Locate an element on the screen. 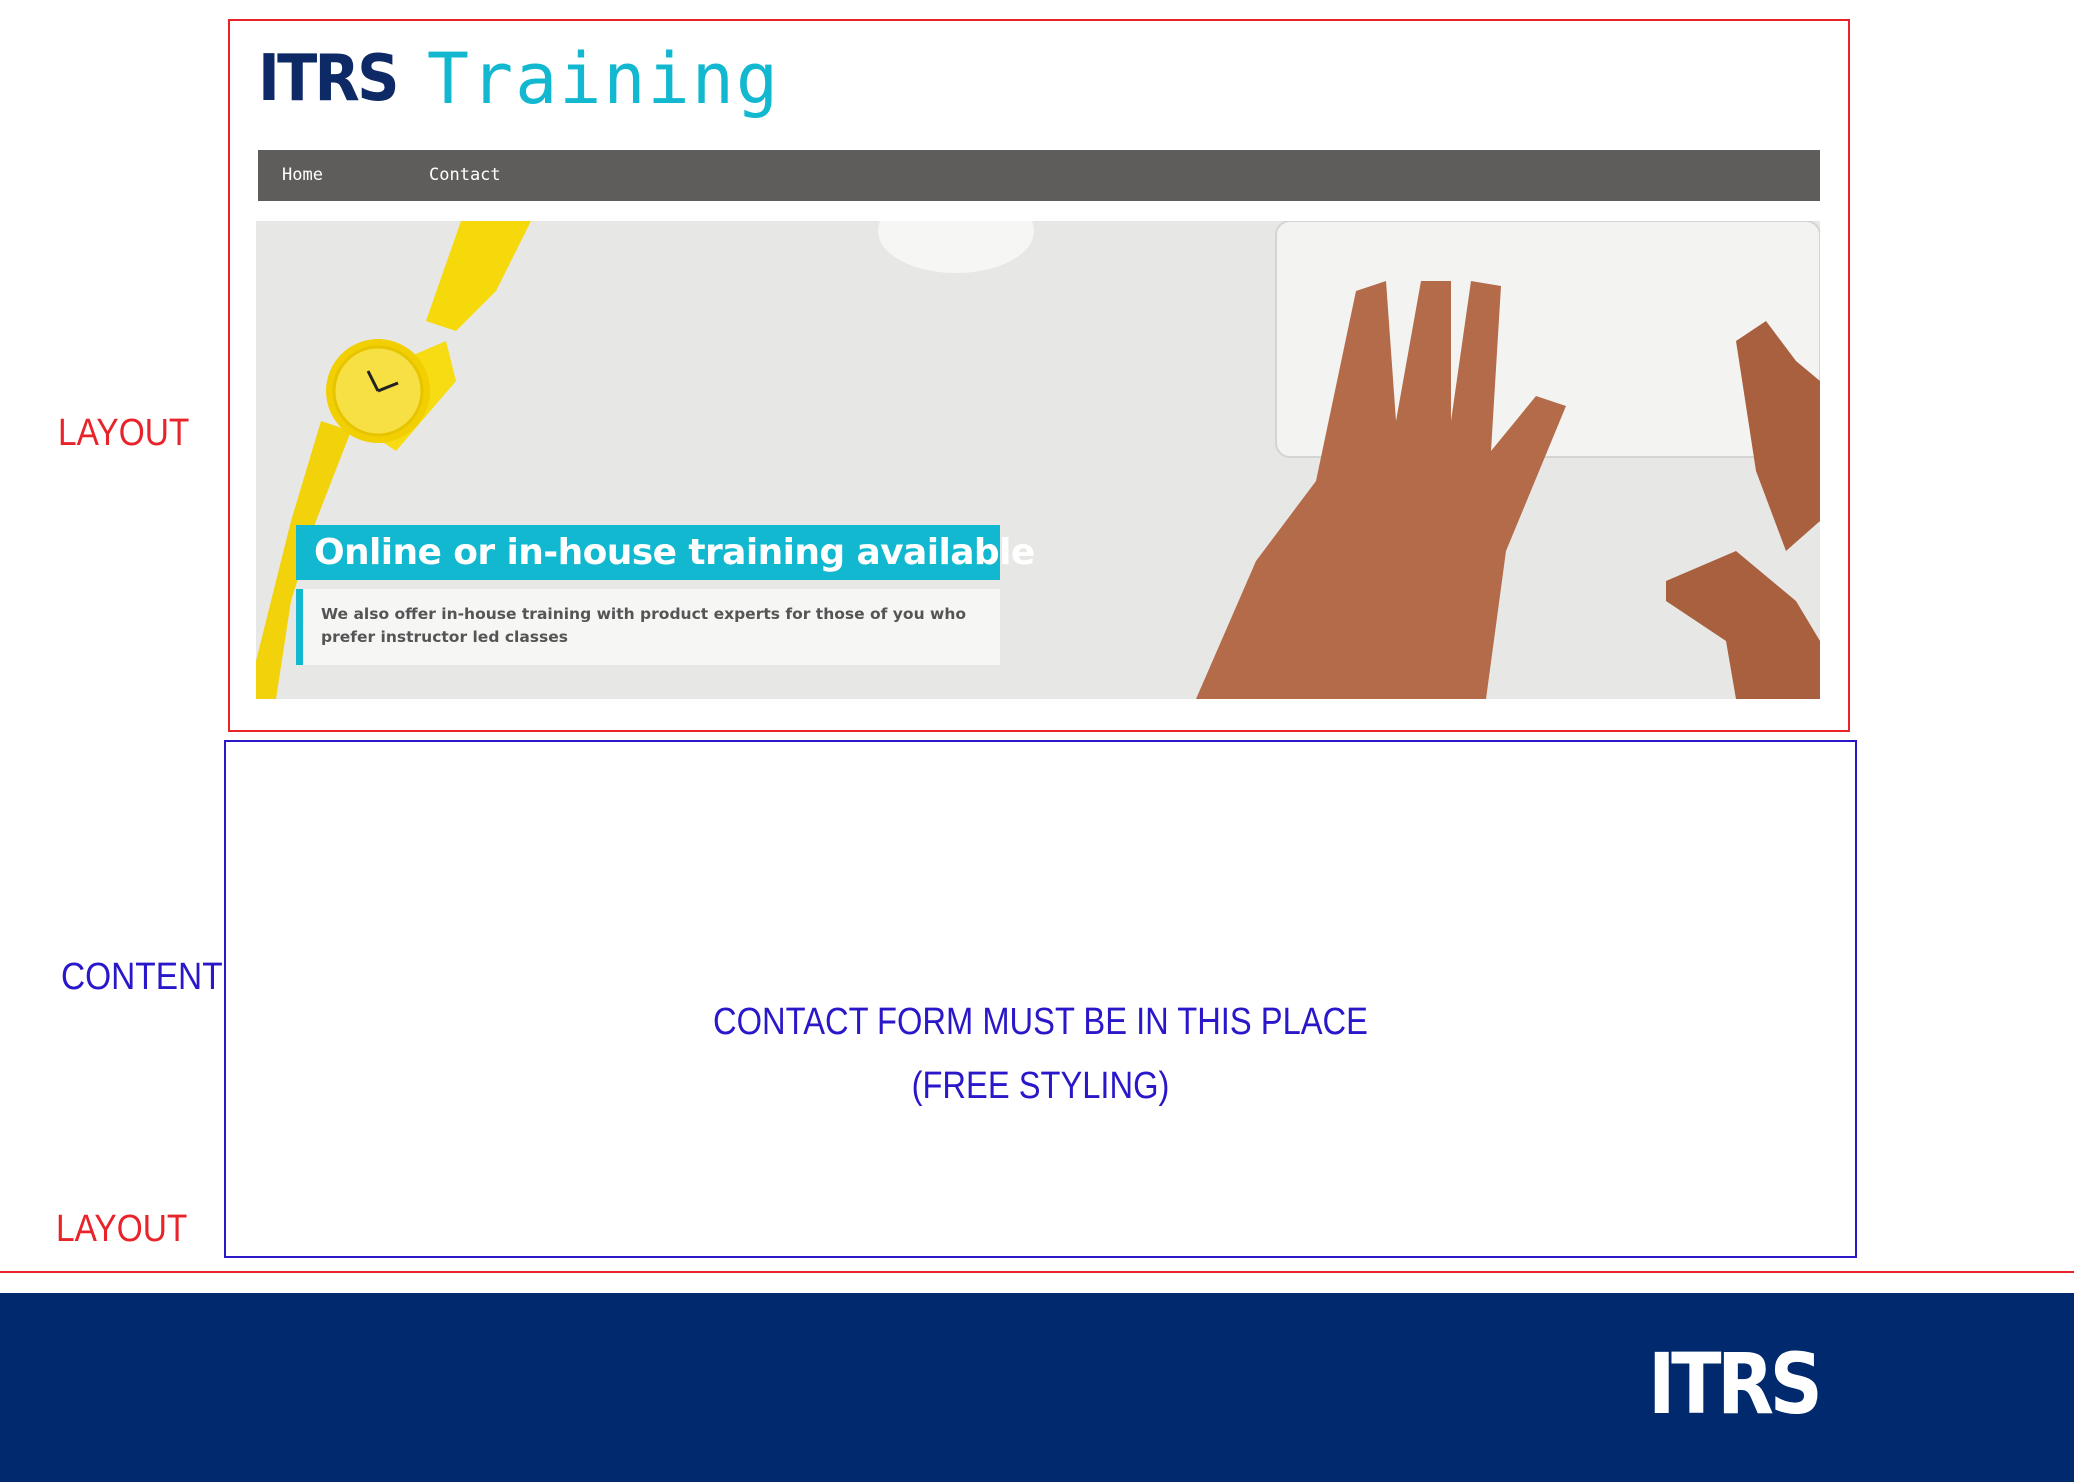 The width and height of the screenshot is (2074, 1482). nav-item-contact: Contact is located at coordinates (465, 175).